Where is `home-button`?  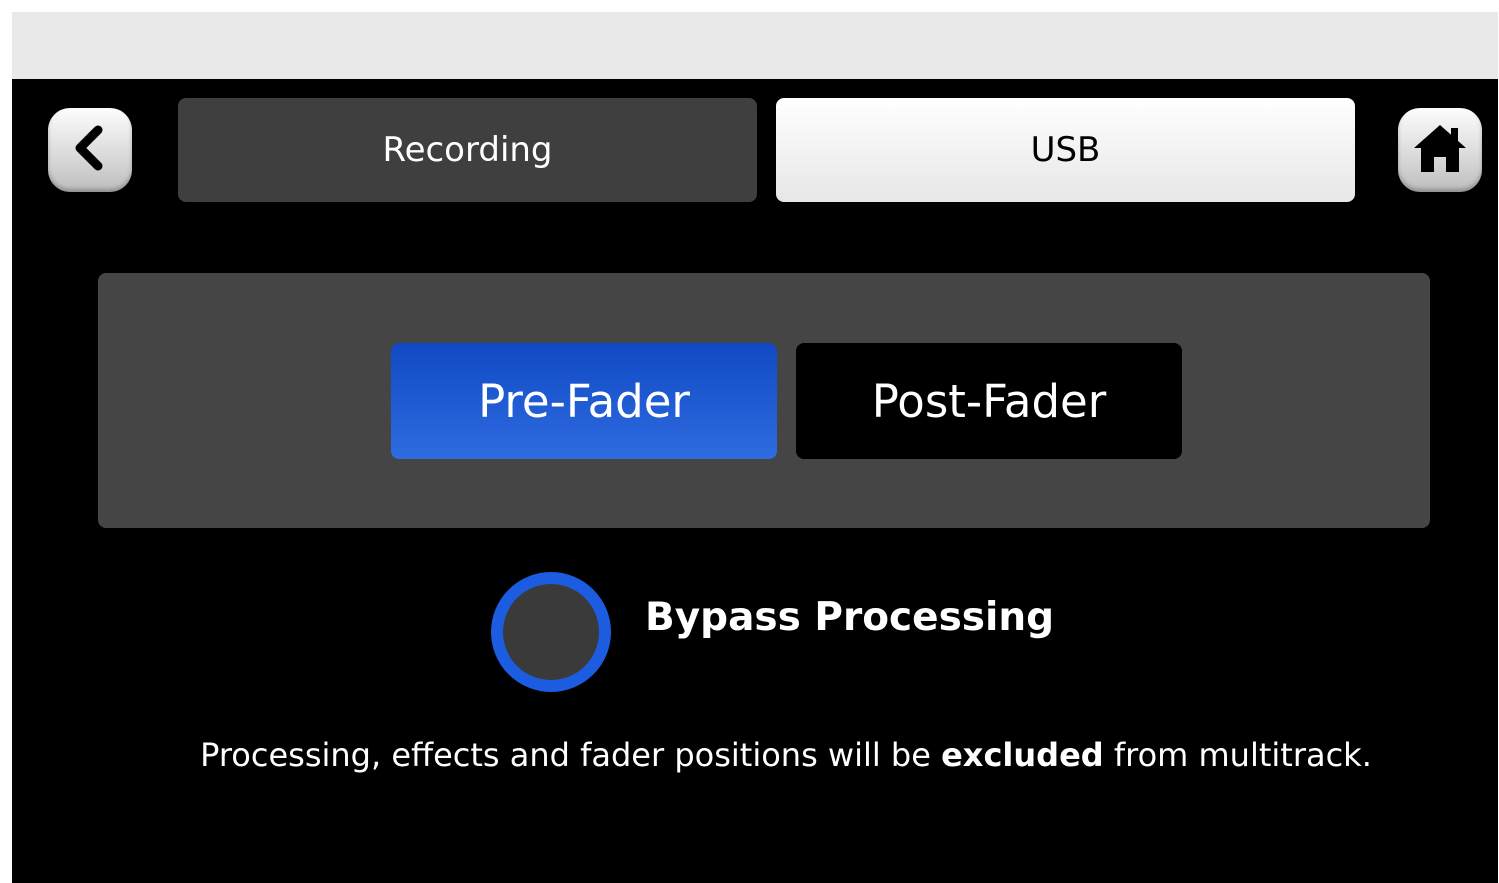 home-button is located at coordinates (1440, 150).